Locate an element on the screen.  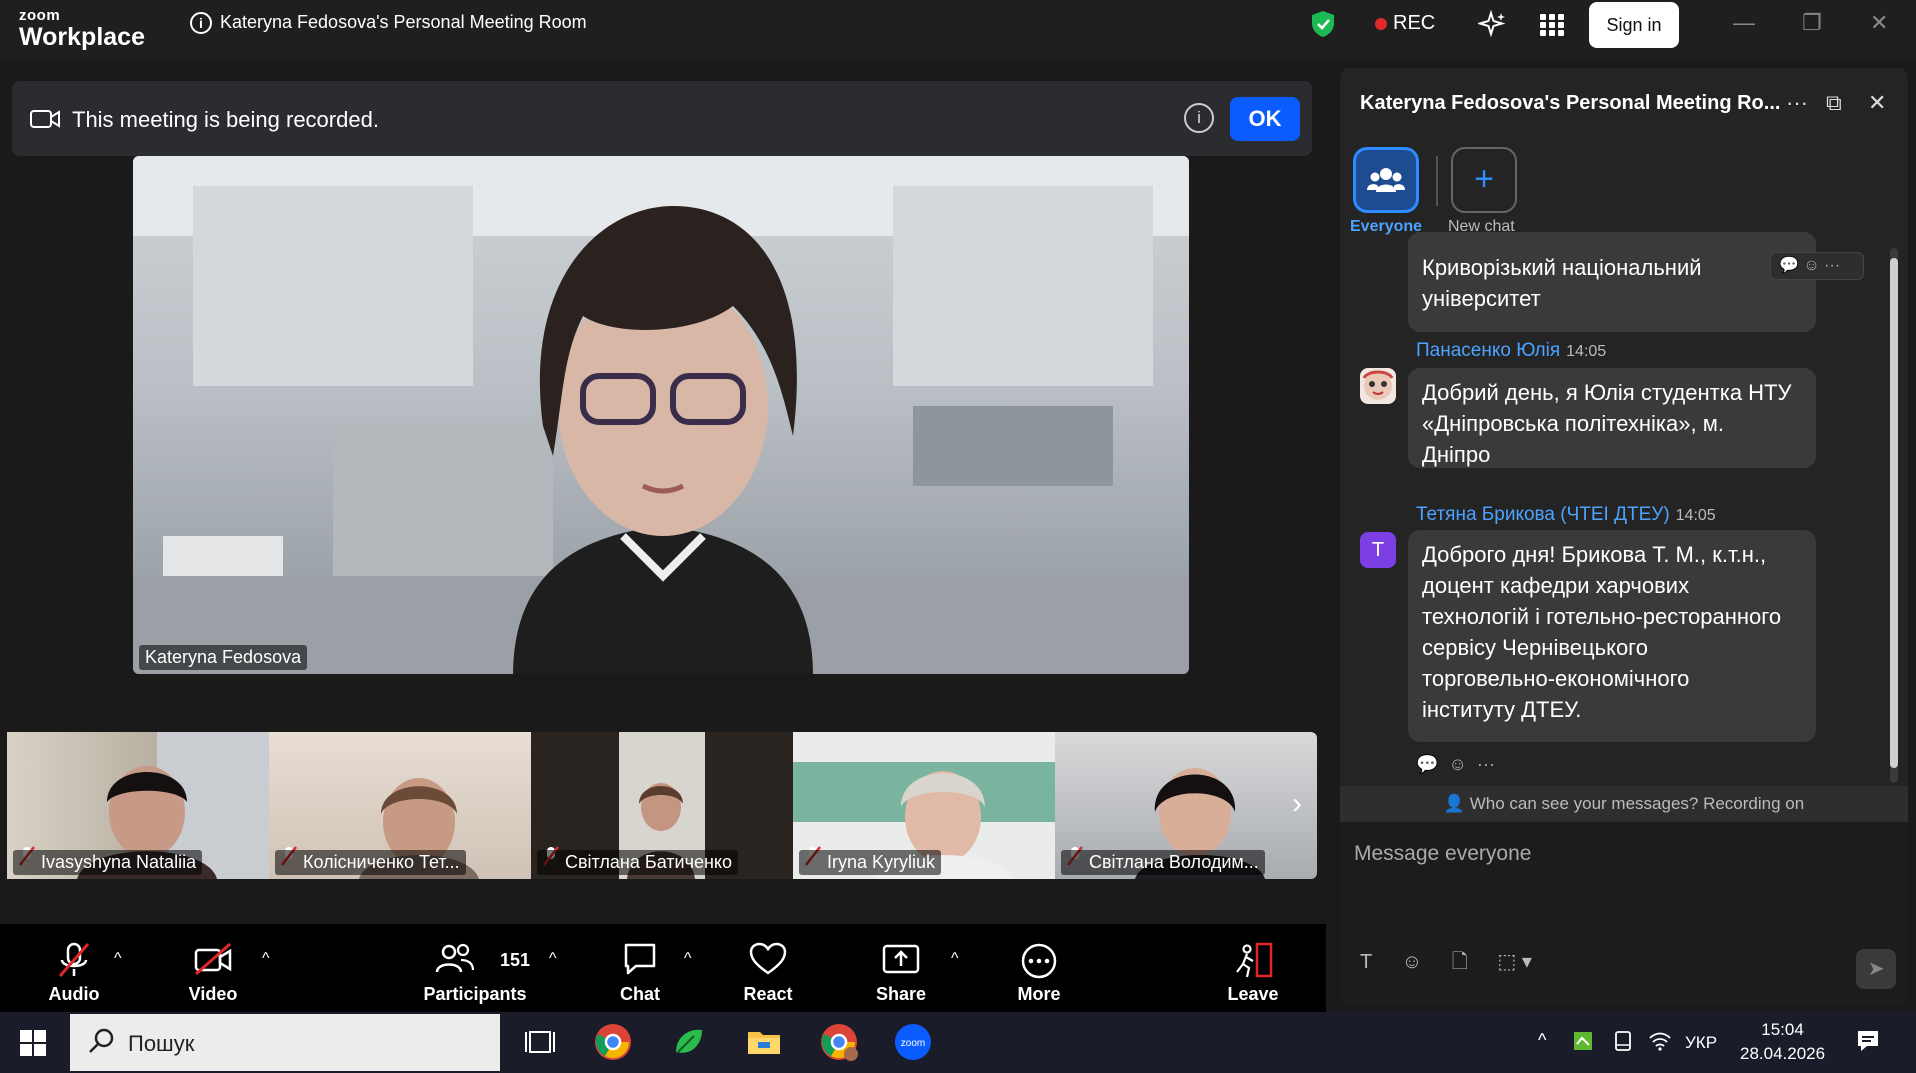
minimize-icon: — is located at coordinates (1744, 23).